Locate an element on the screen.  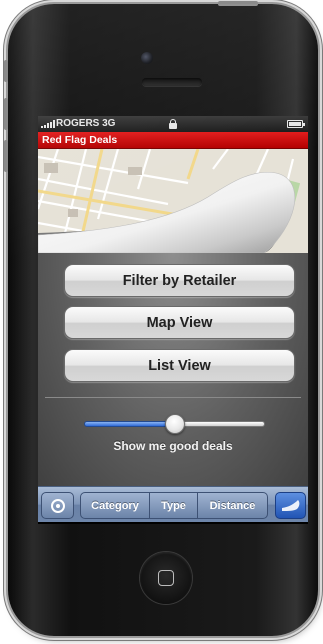
carrier-name: ROGERS 3G is located at coordinates (86, 123).